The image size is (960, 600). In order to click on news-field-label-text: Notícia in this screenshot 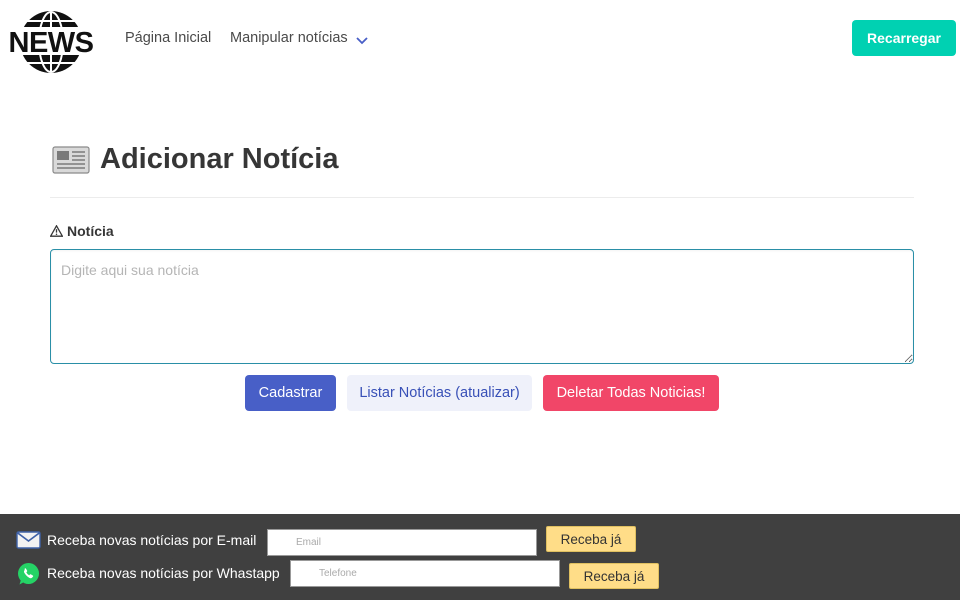, I will do `click(90, 231)`.